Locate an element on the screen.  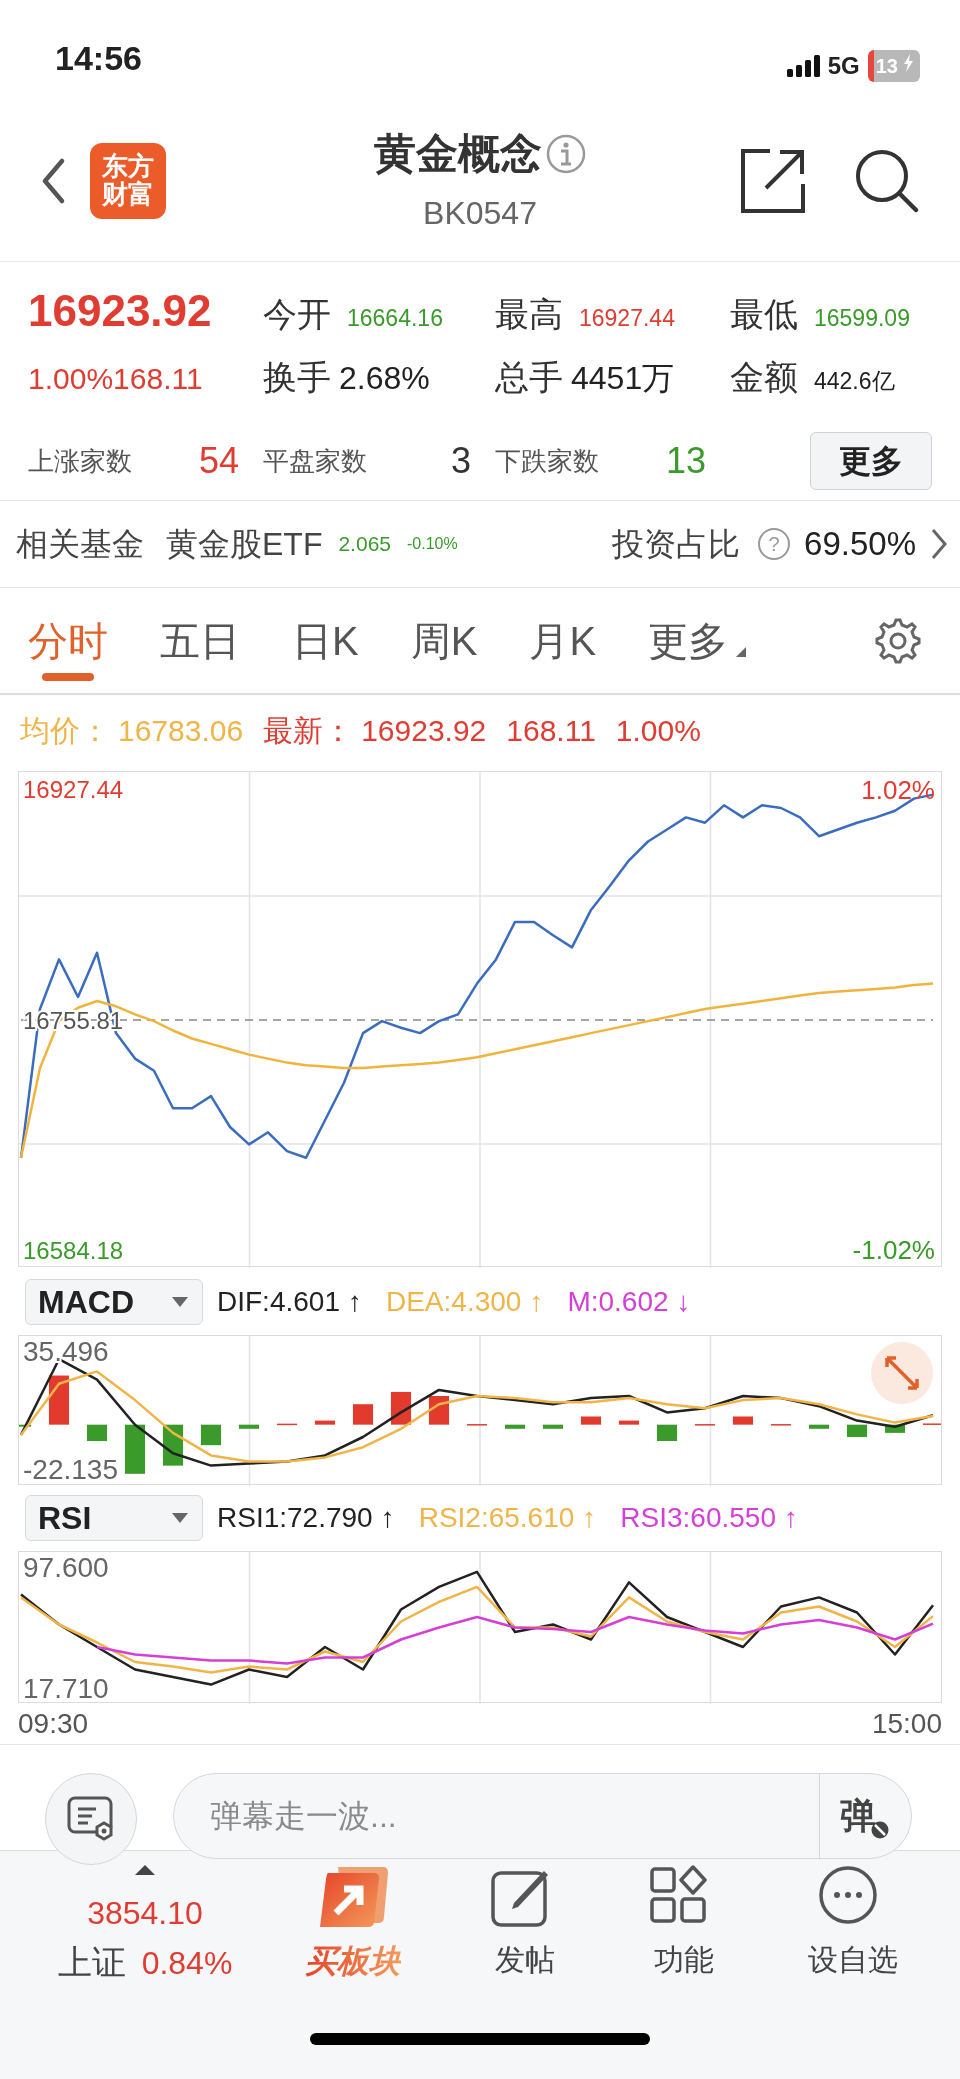
indicator-value: DEA:4.300 is located at coordinates (453, 1302).